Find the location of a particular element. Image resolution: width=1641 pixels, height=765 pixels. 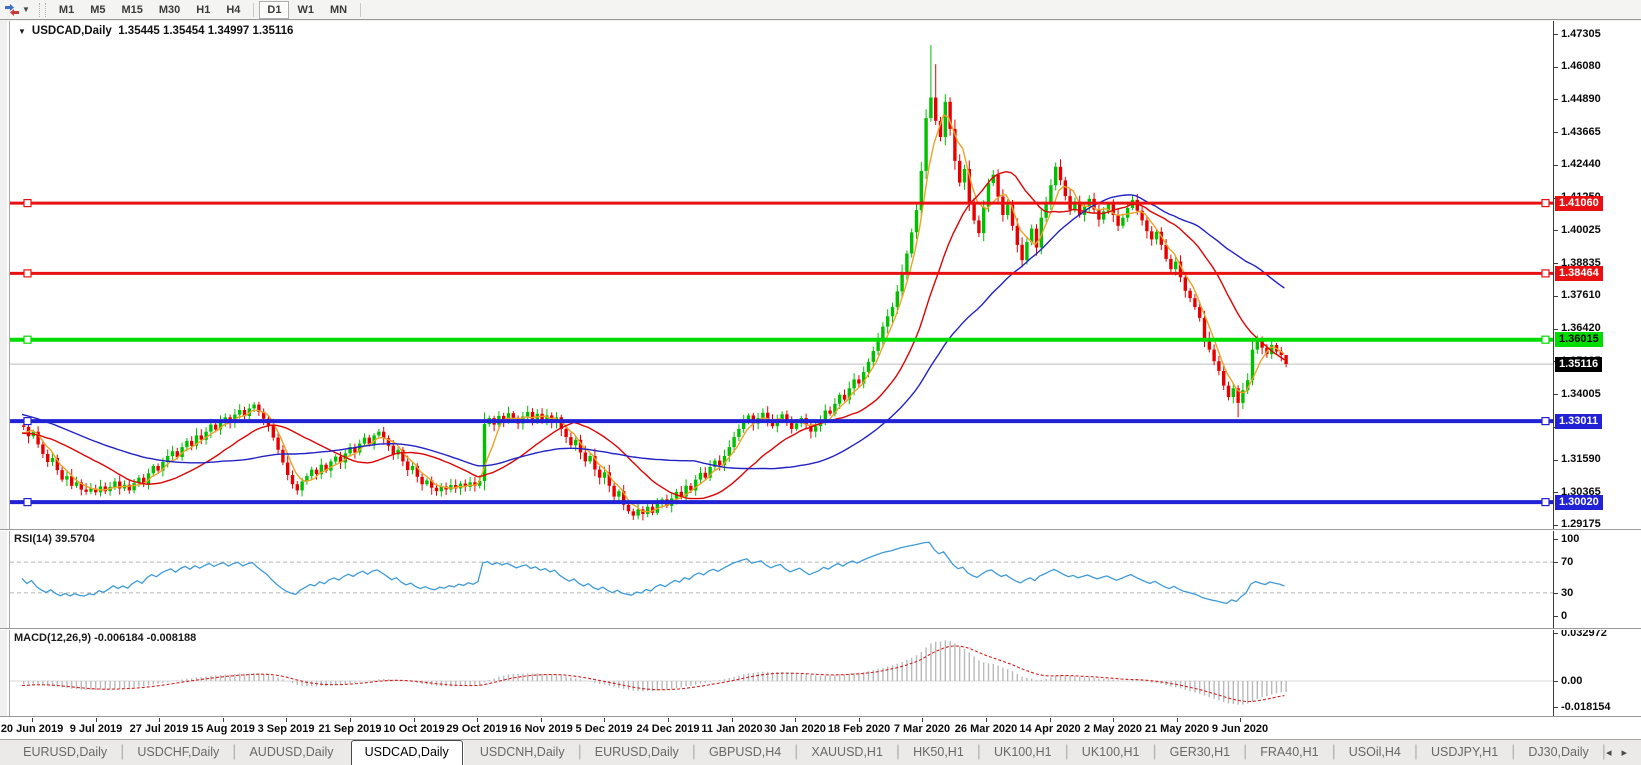

timeframe-button-m15: M15 is located at coordinates (131, 10).